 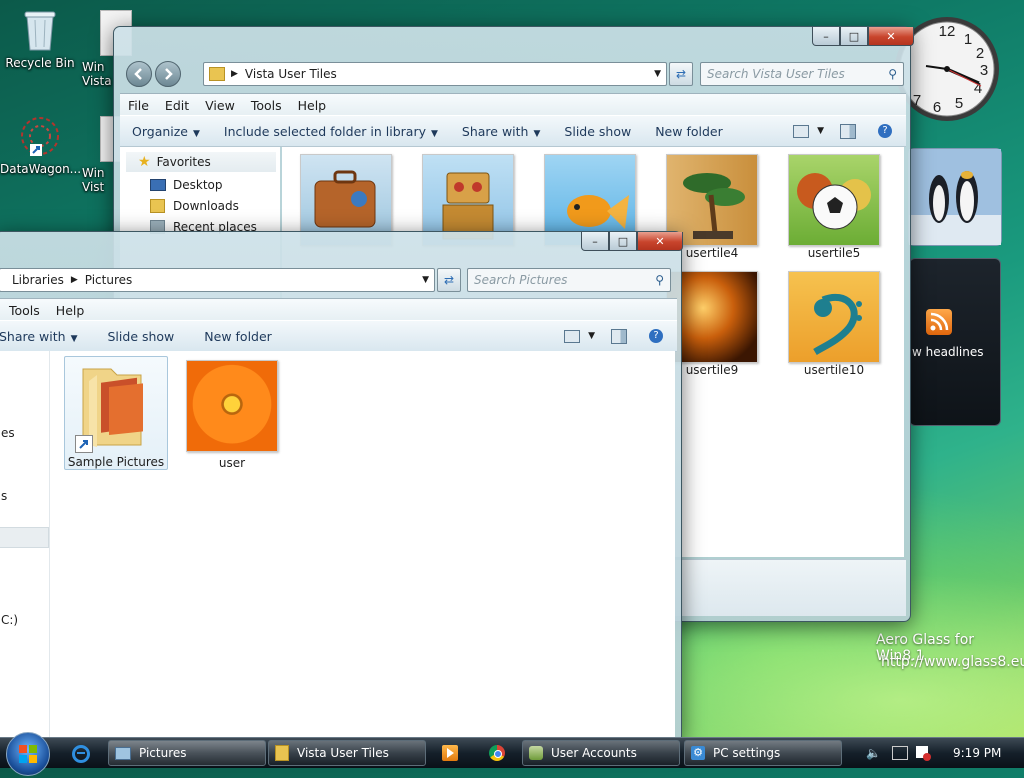 What do you see at coordinates (984, 70) in the screenshot?
I see `clock-number: 3` at bounding box center [984, 70].